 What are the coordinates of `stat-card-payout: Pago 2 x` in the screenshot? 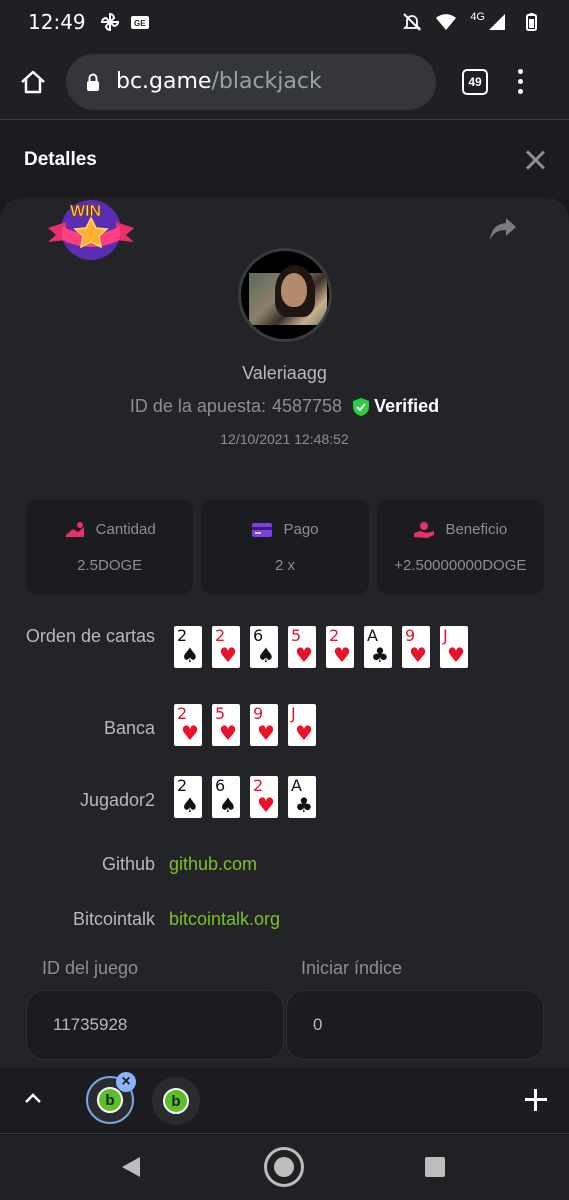 It's located at (285, 547).